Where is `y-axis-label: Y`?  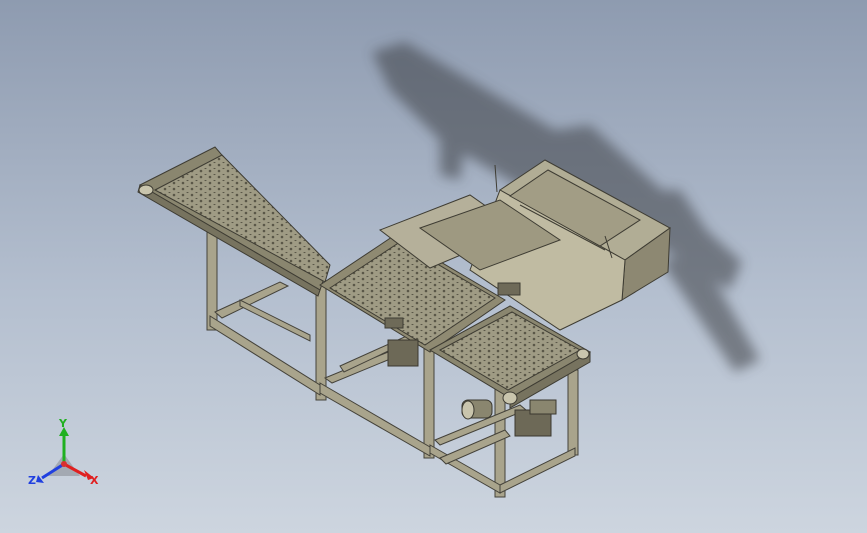
y-axis-label: Y is located at coordinates (63, 423).